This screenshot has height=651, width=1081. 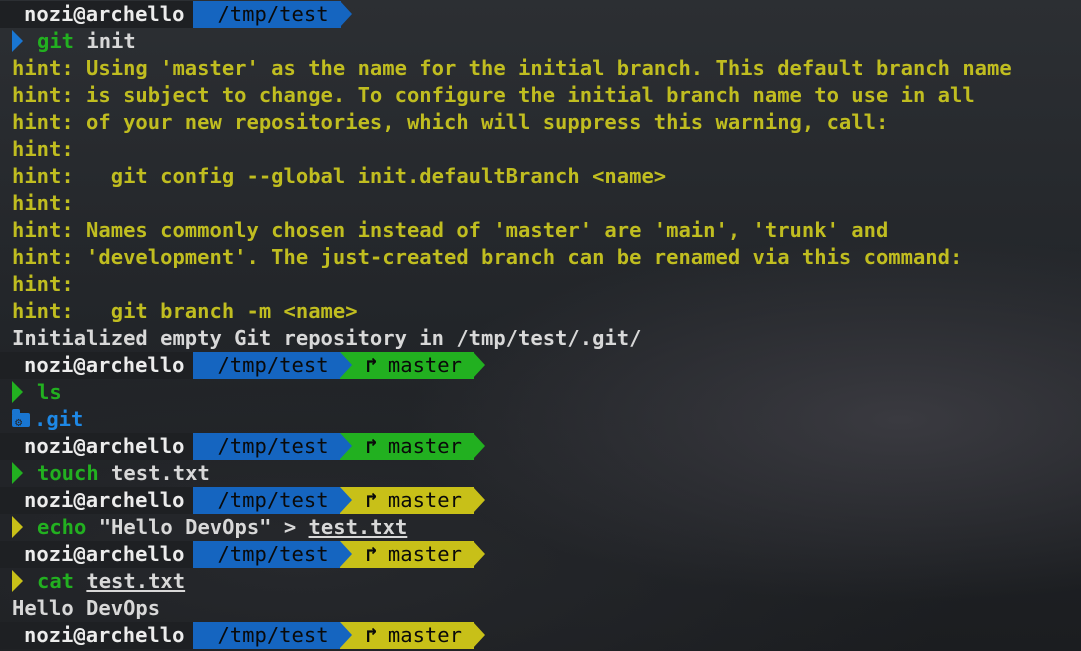 What do you see at coordinates (56, 581) in the screenshot?
I see `command-name: cat` at bounding box center [56, 581].